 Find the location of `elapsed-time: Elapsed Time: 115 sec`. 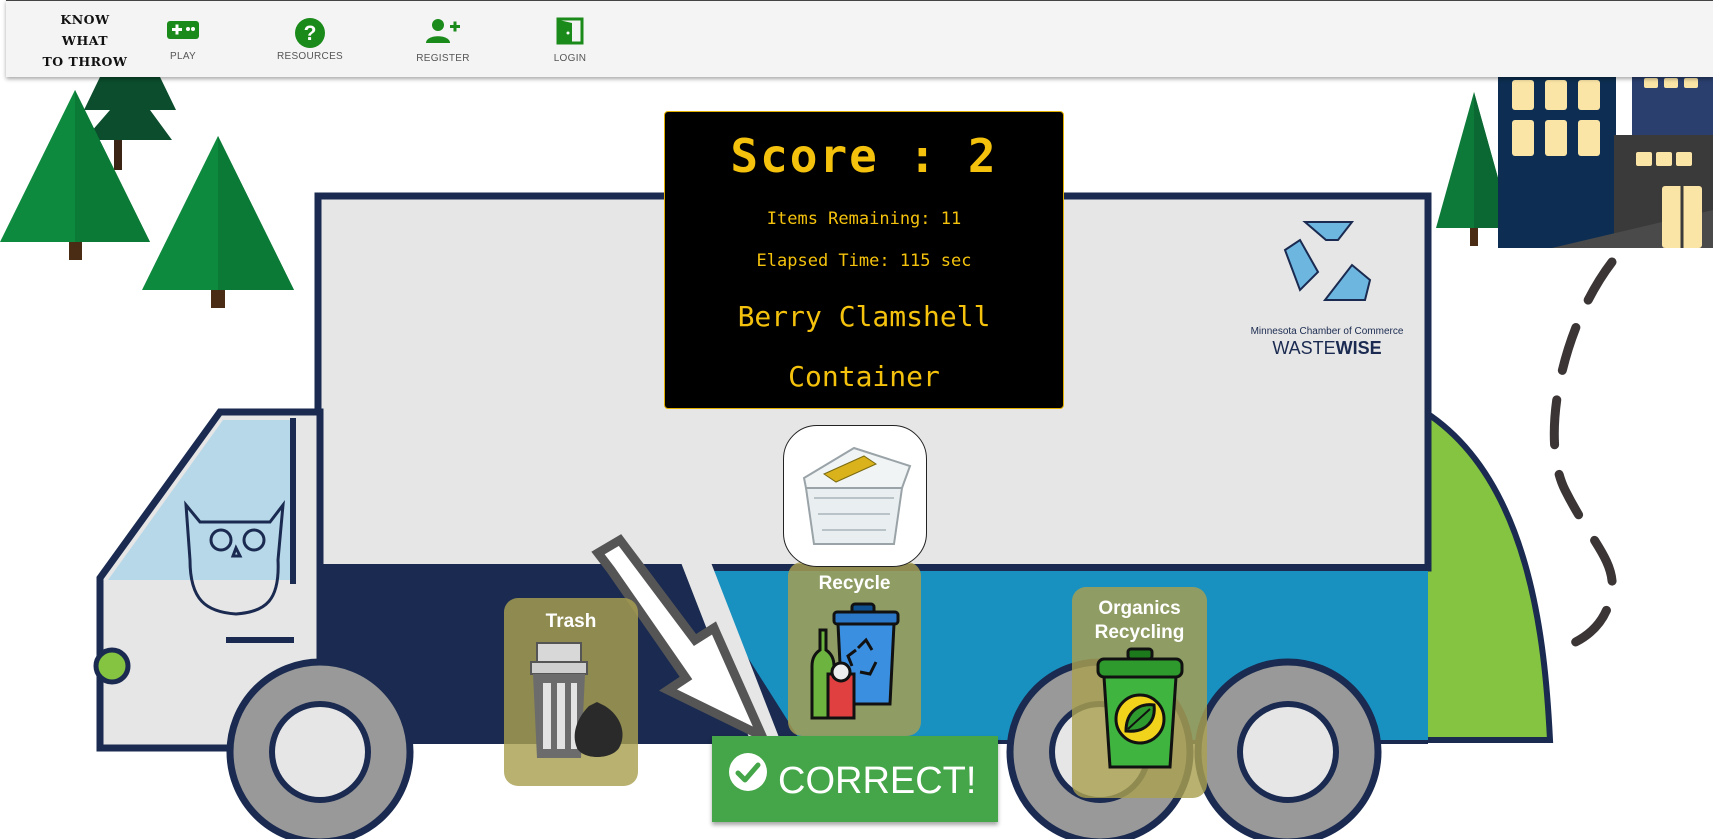

elapsed-time: Elapsed Time: 115 sec is located at coordinates (864, 261).